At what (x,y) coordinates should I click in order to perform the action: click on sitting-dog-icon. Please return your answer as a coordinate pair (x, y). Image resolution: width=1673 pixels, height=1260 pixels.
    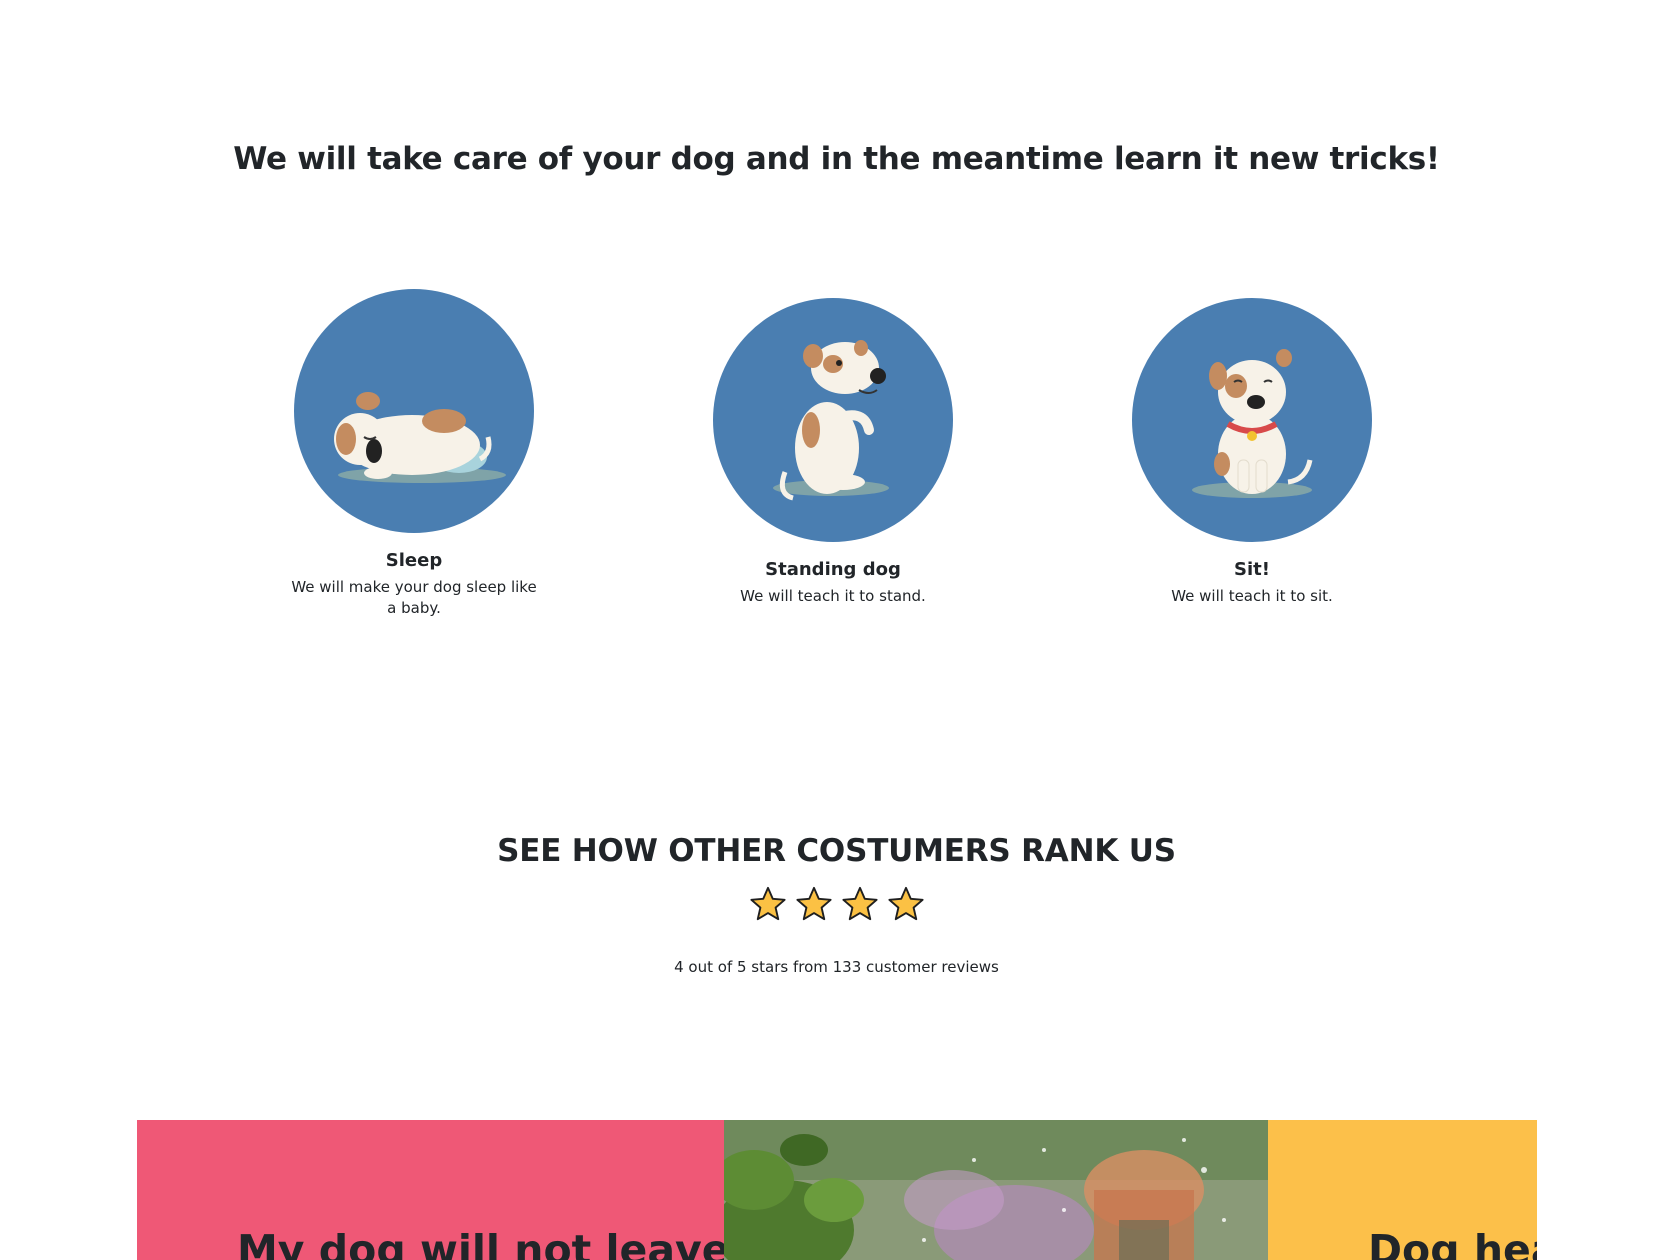
    Looking at the image, I should click on (1252, 420).